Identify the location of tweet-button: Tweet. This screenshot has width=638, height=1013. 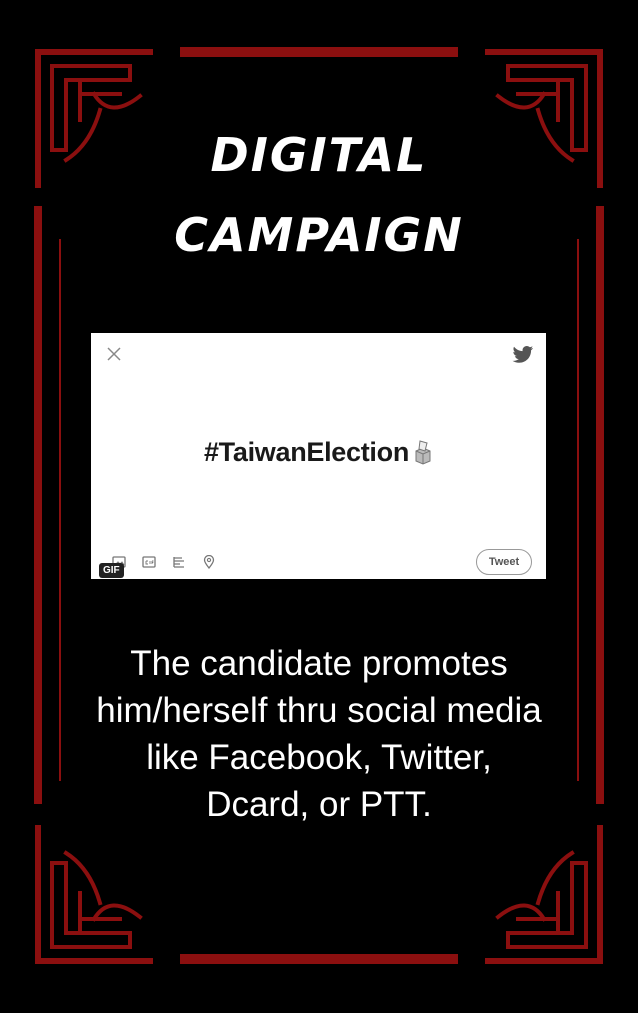
(504, 562).